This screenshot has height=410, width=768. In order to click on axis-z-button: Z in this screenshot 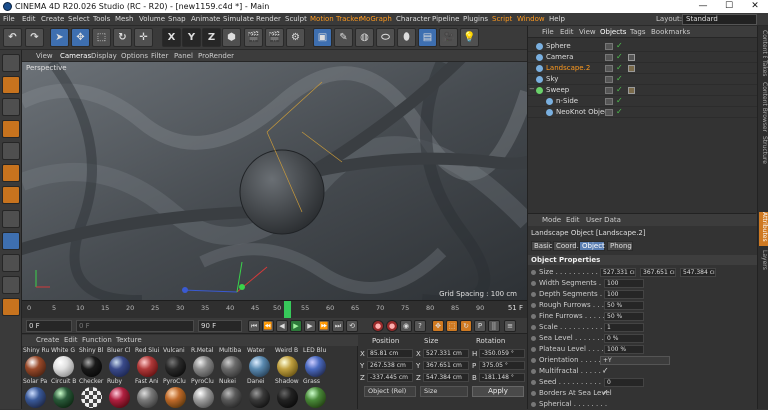, I will do `click(211, 37)`.